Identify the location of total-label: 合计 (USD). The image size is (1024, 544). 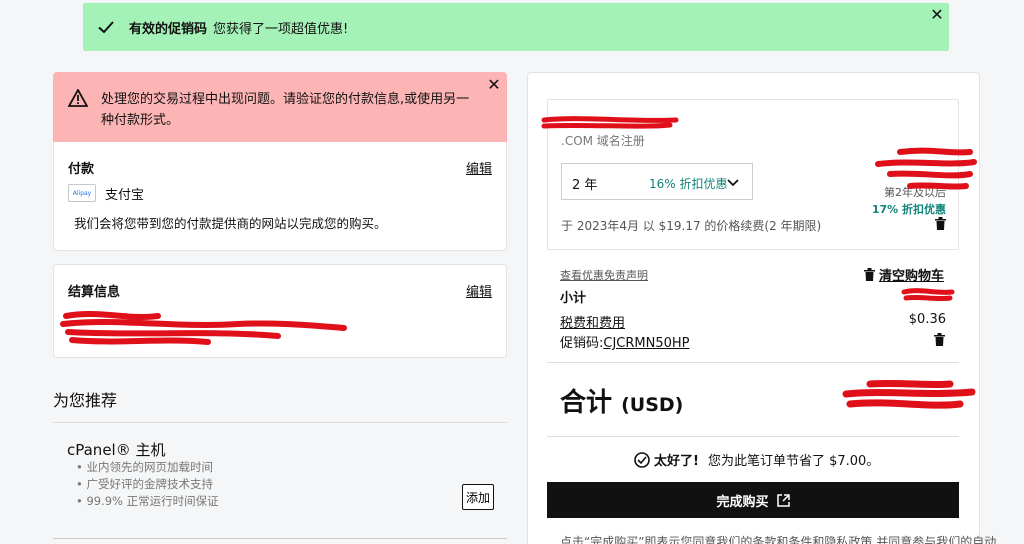
(621, 400).